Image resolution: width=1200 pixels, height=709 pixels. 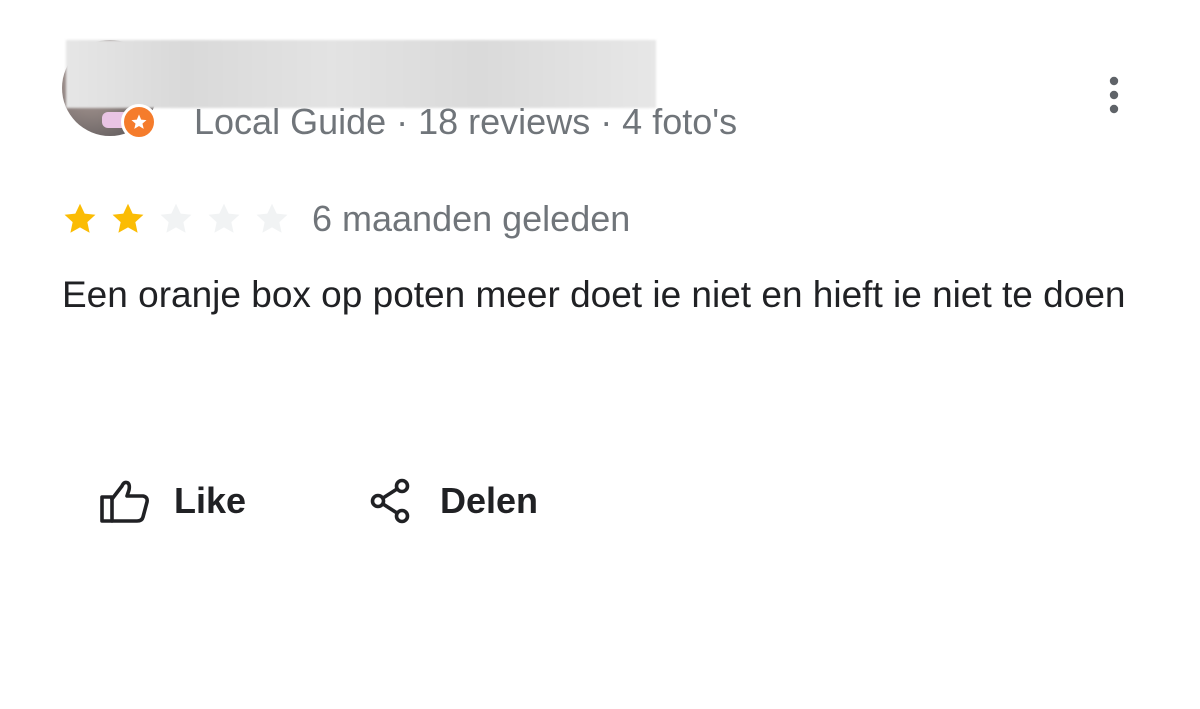 What do you see at coordinates (172, 501) in the screenshot?
I see `like-button: Like` at bounding box center [172, 501].